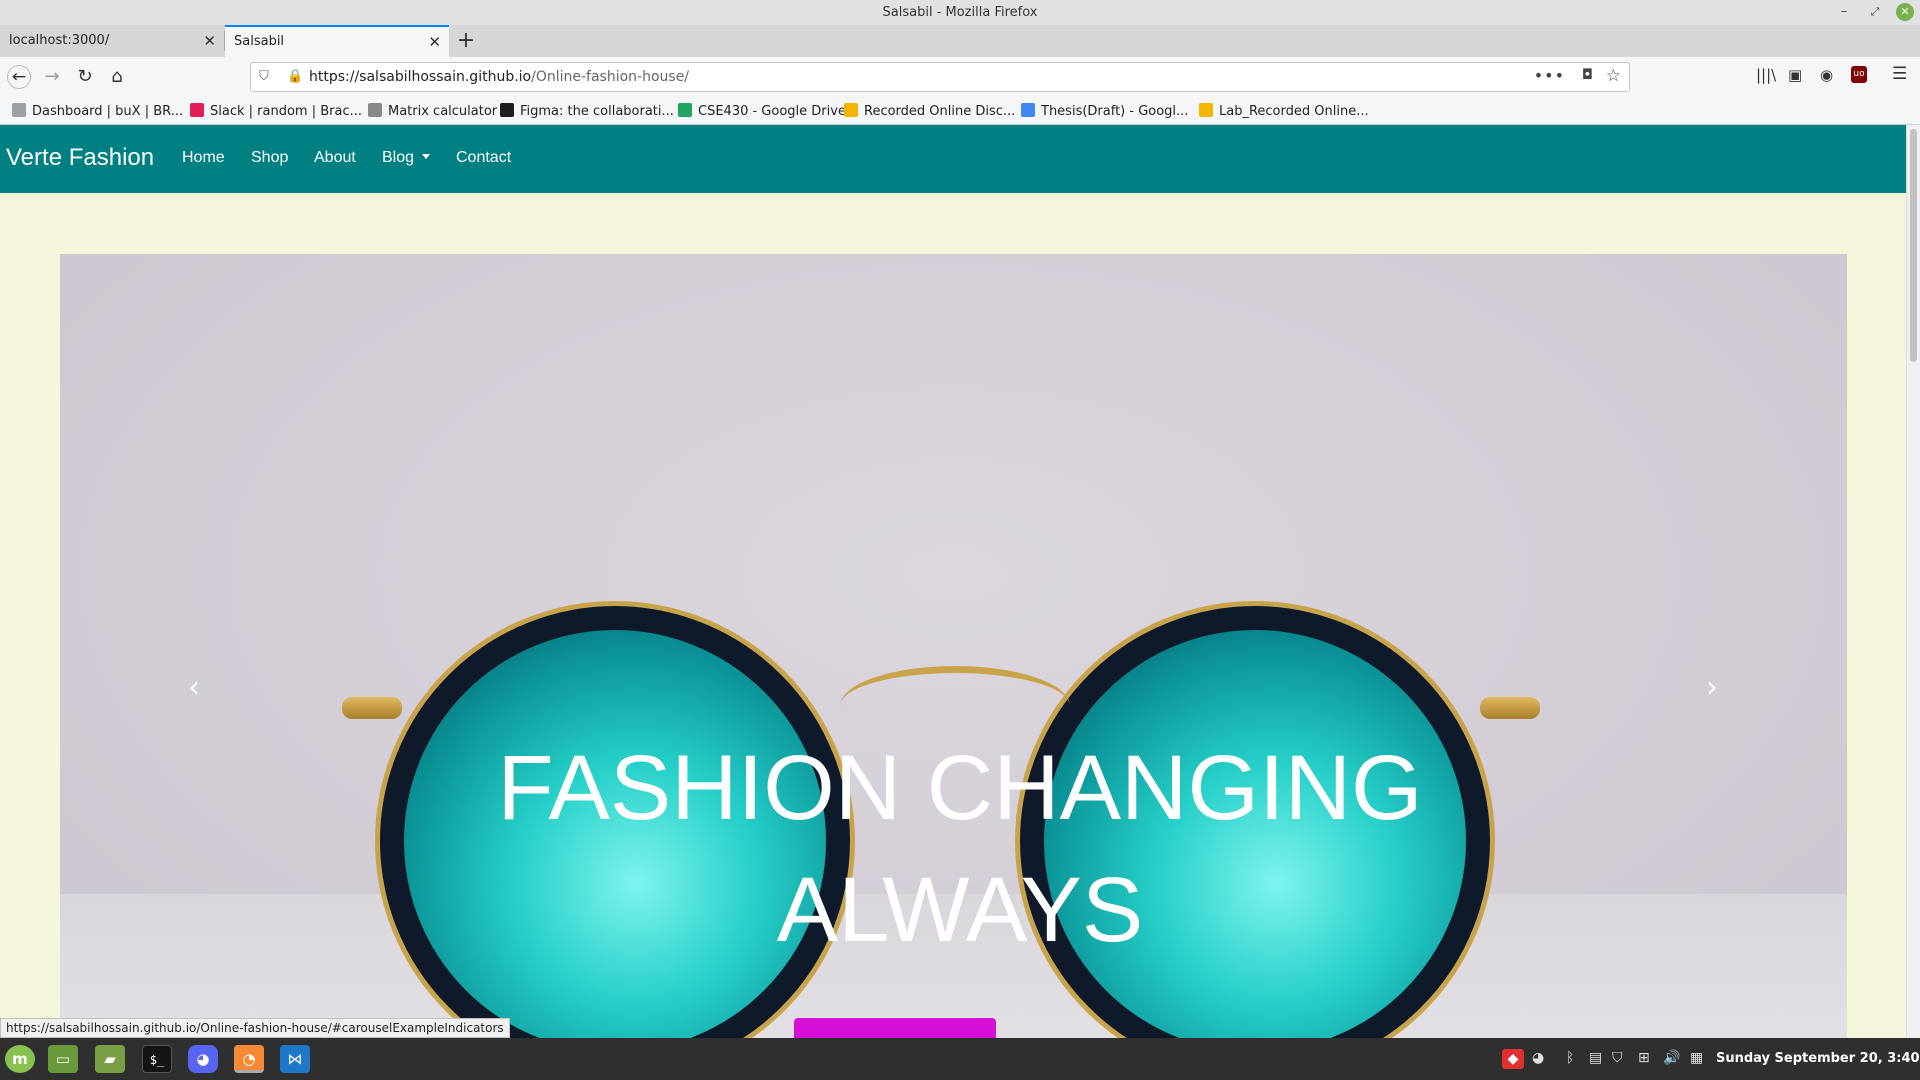 The image size is (1920, 1080). I want to click on network-tray-icon: ⊞, so click(1644, 1058).